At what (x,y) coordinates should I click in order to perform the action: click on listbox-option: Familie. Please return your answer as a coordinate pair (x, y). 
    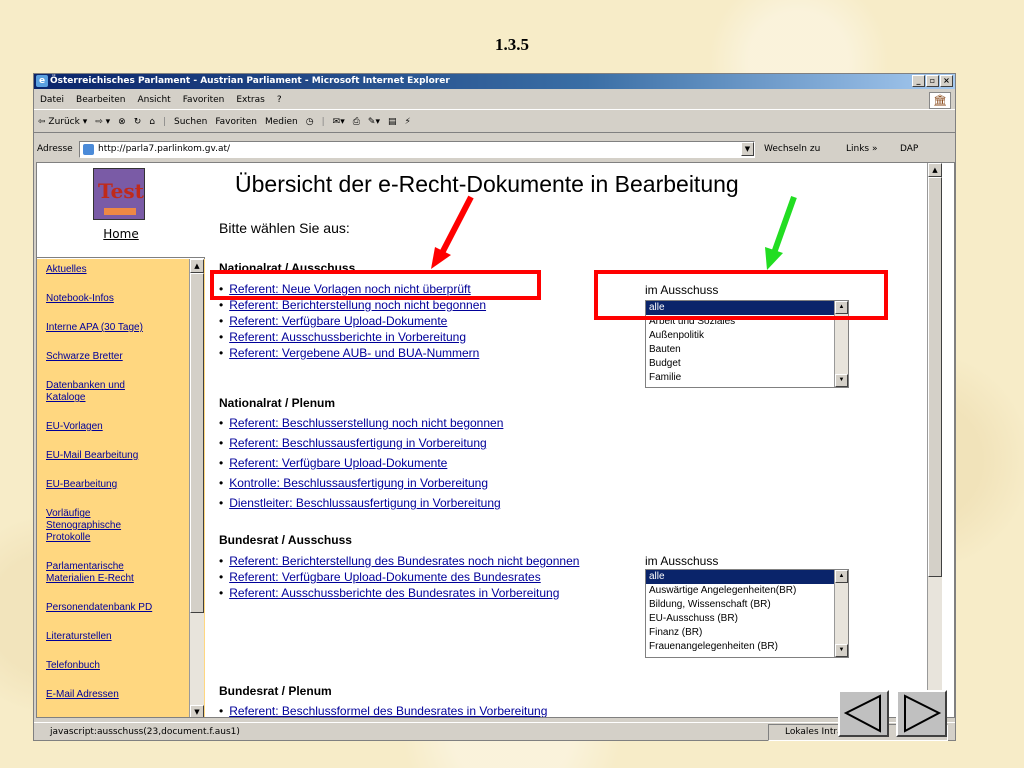
    Looking at the image, I should click on (747, 378).